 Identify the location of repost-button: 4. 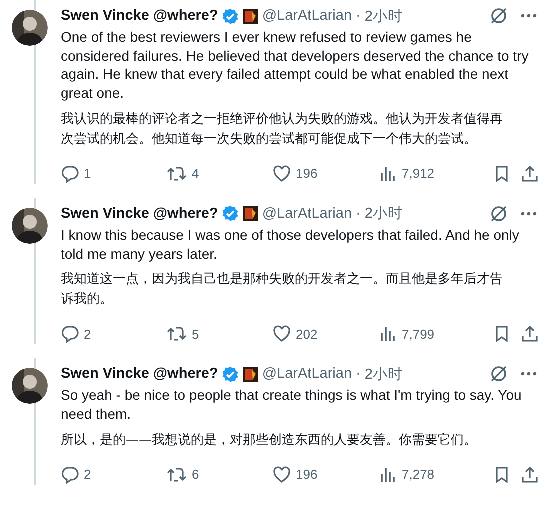
(183, 173).